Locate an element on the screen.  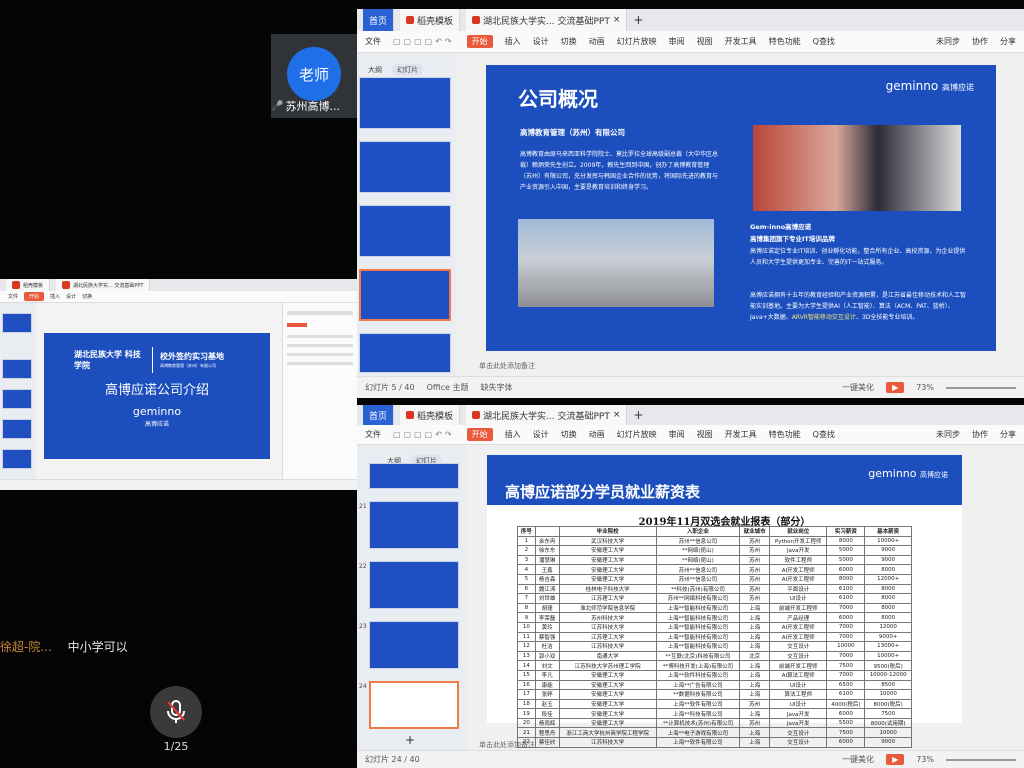
menu-view: 视图 is located at coordinates (705, 41).